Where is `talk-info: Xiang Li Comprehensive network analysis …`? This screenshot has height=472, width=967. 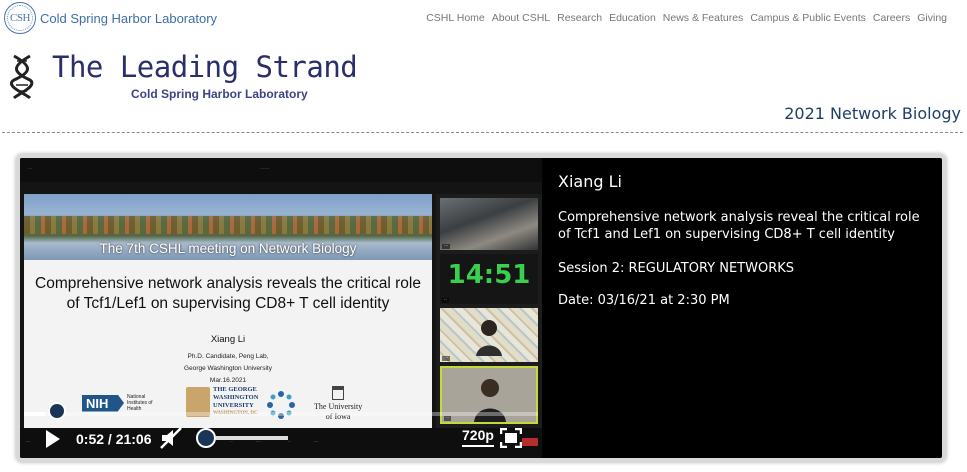 talk-info: Xiang Li Comprehensive network analysis … is located at coordinates (743, 240).